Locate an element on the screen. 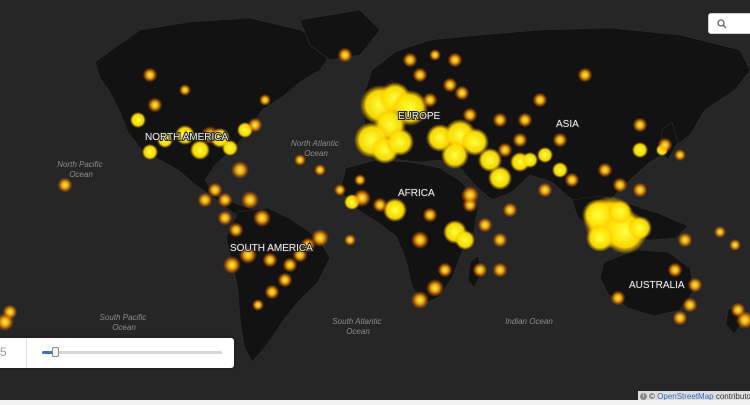 Image resolution: width=750 pixels, height=405 pixels. slider-value: 5 is located at coordinates (3, 352).